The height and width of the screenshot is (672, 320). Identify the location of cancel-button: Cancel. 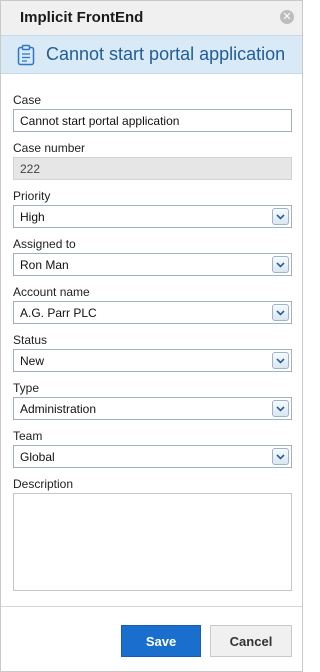
(251, 641).